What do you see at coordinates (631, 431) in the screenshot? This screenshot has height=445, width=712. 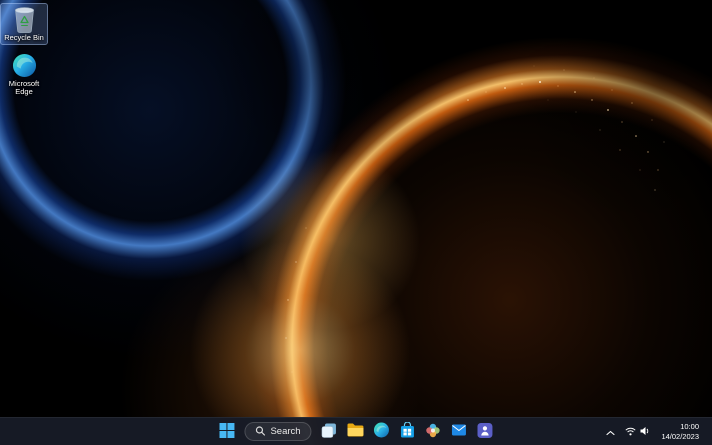 I see `network-icon` at bounding box center [631, 431].